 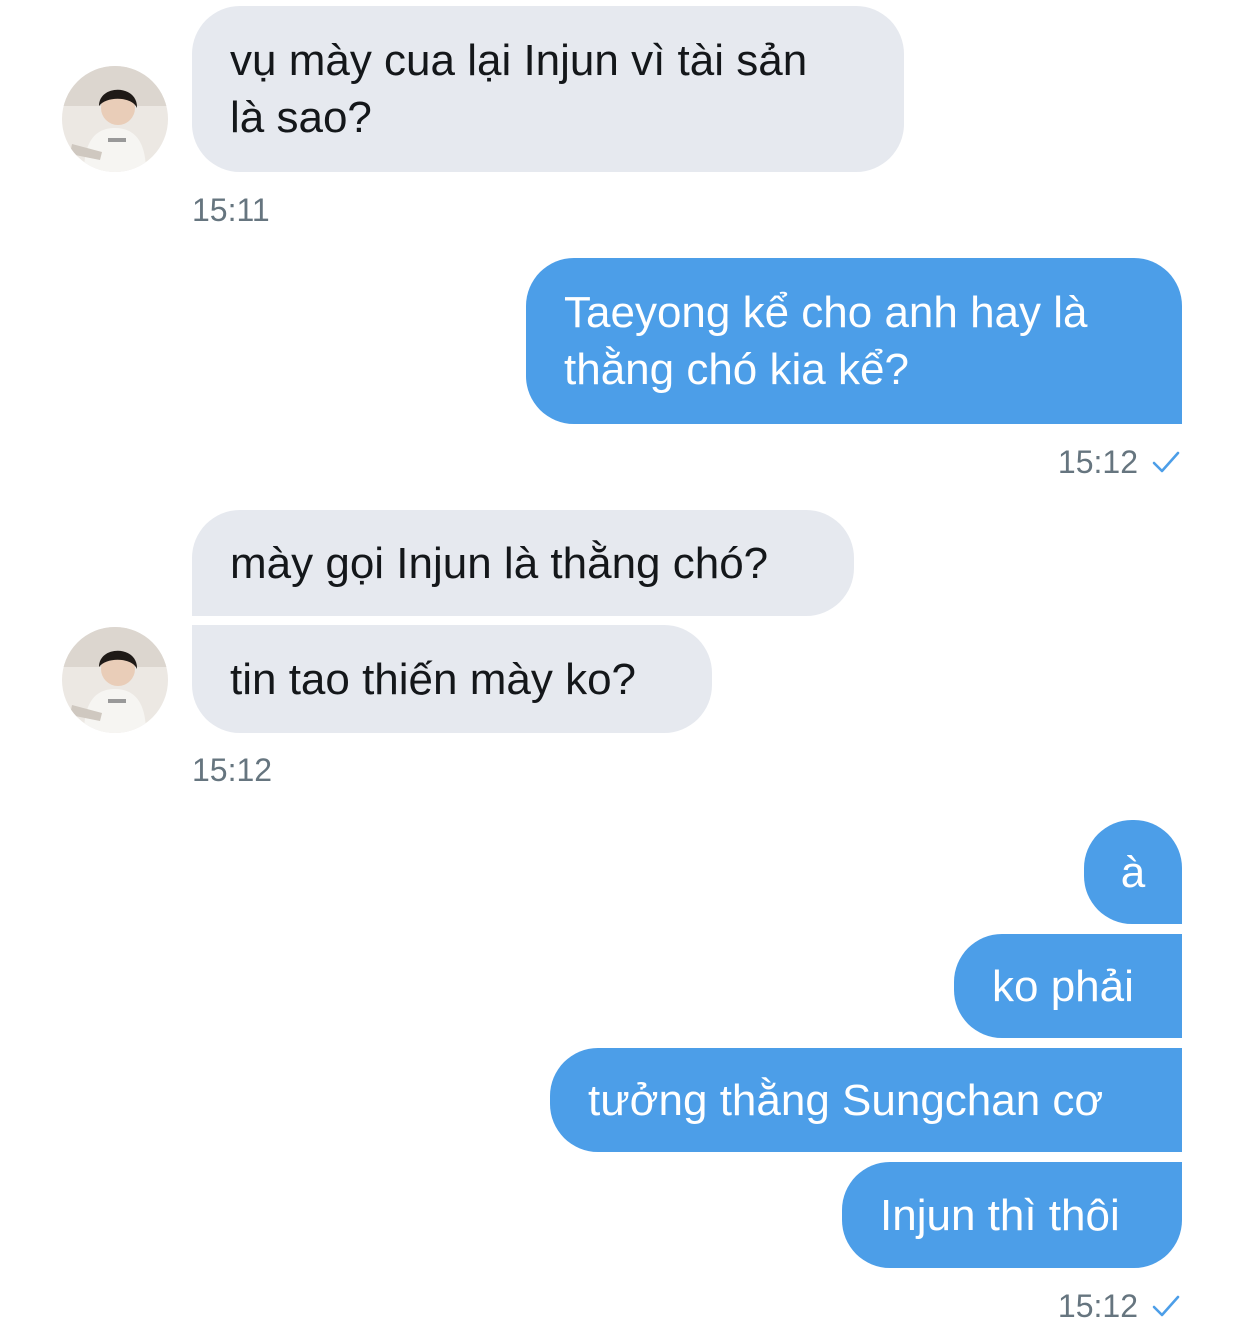 I want to click on incoming-message-bubble: mày gọi Injun là thằng chó?, so click(x=523, y=563).